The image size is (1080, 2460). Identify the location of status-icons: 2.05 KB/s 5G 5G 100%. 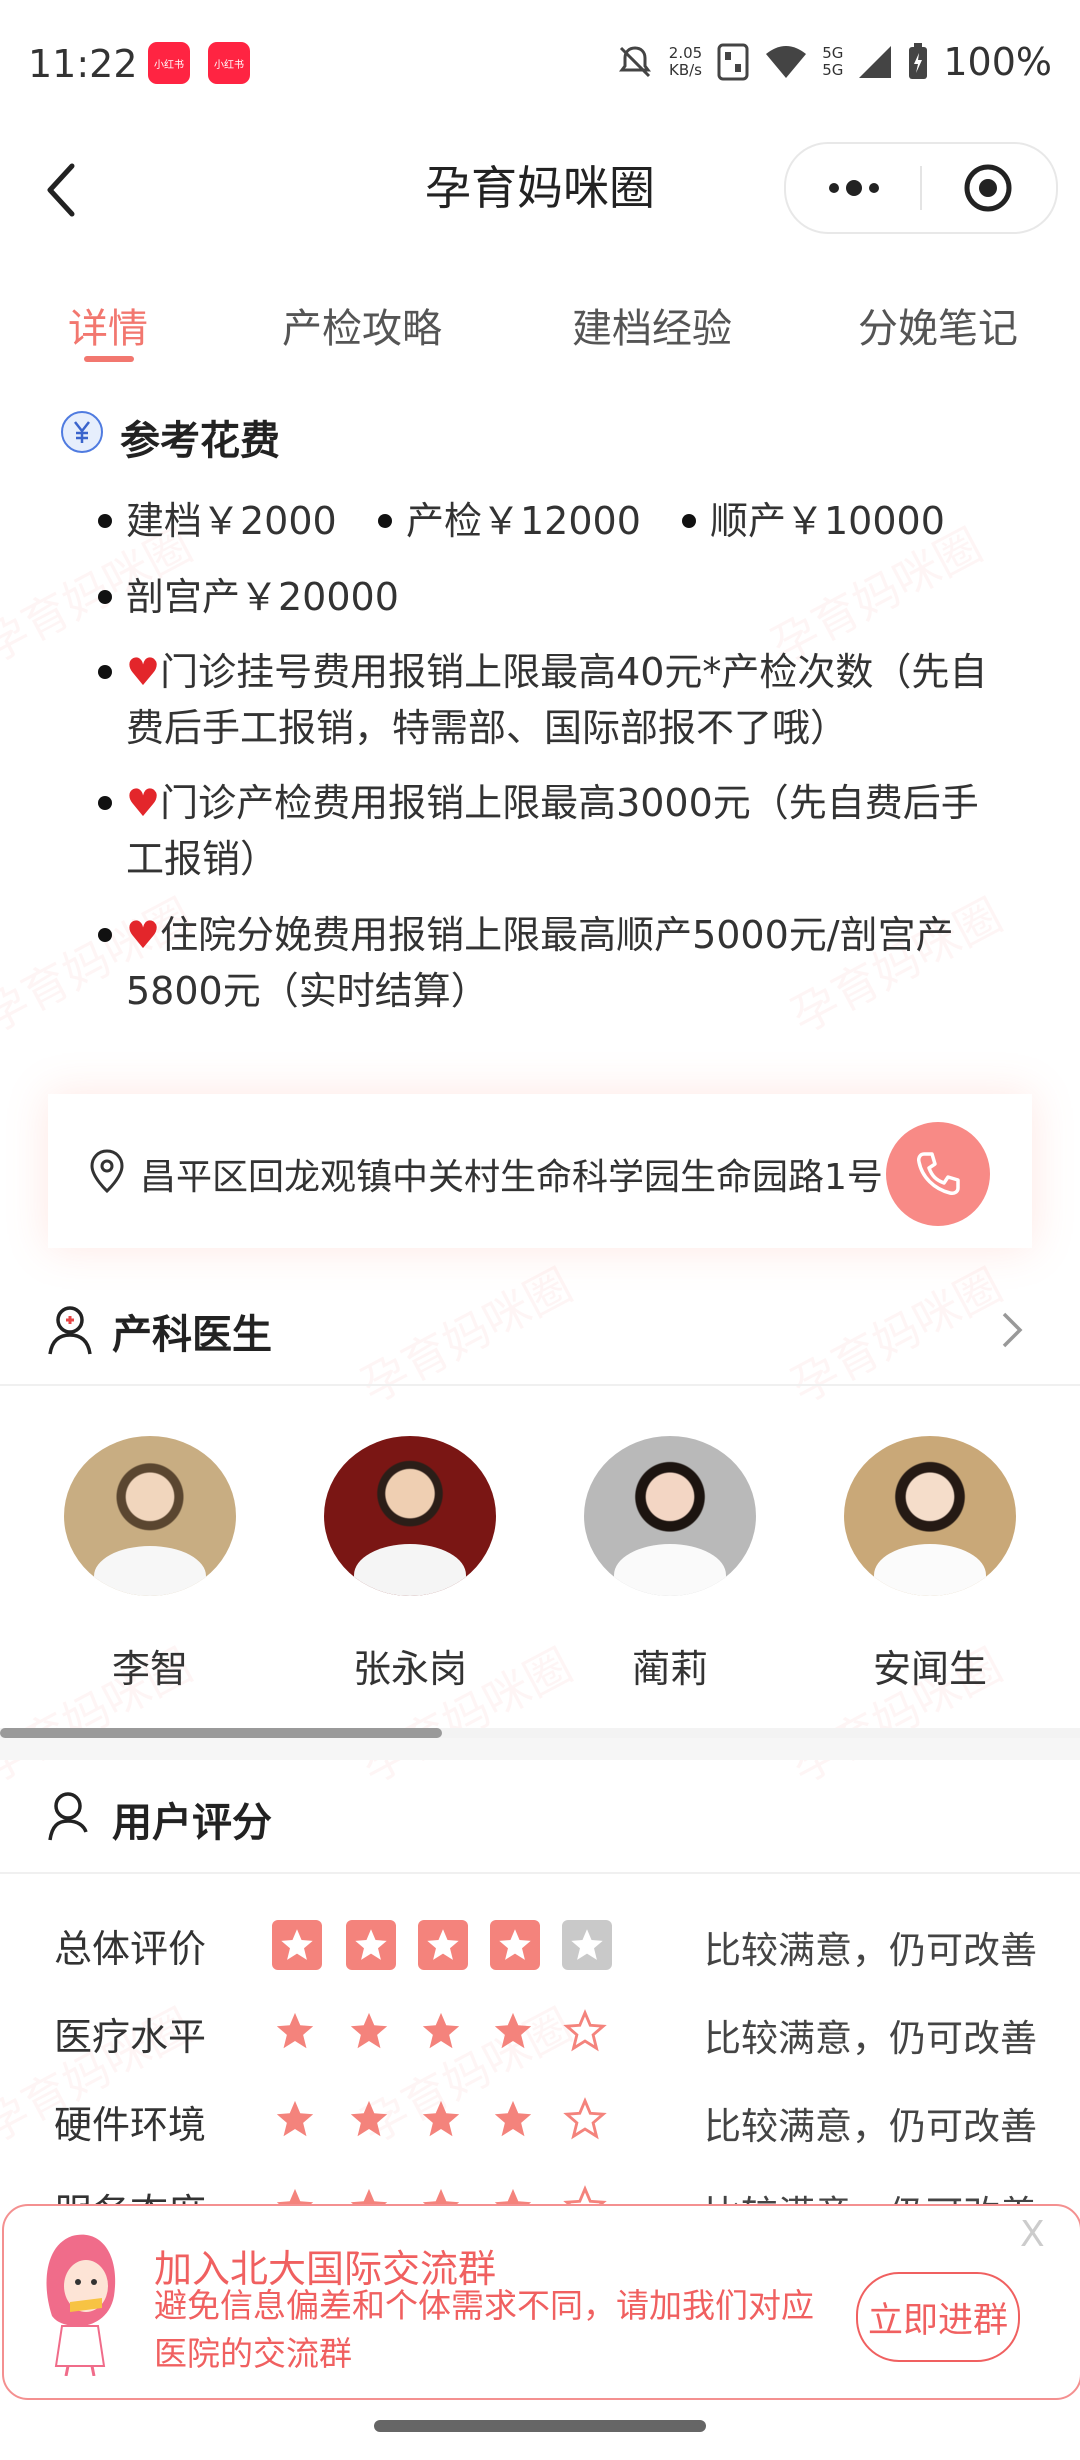
(833, 62).